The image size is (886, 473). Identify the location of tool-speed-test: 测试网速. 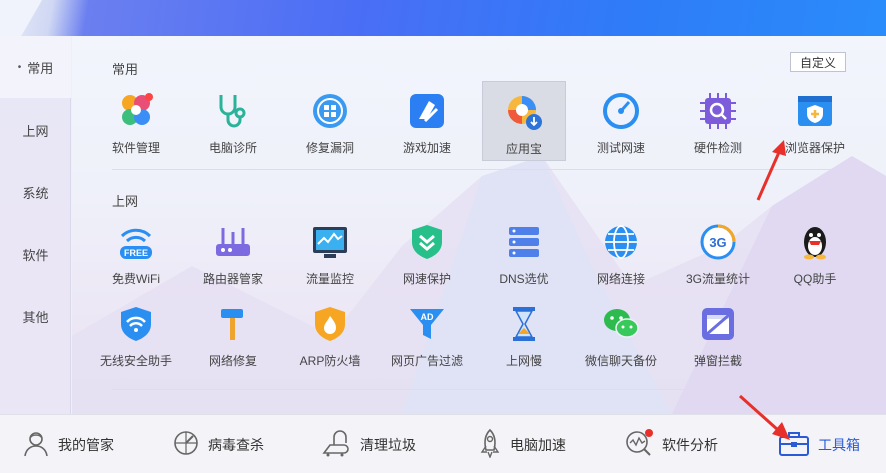
(621, 121).